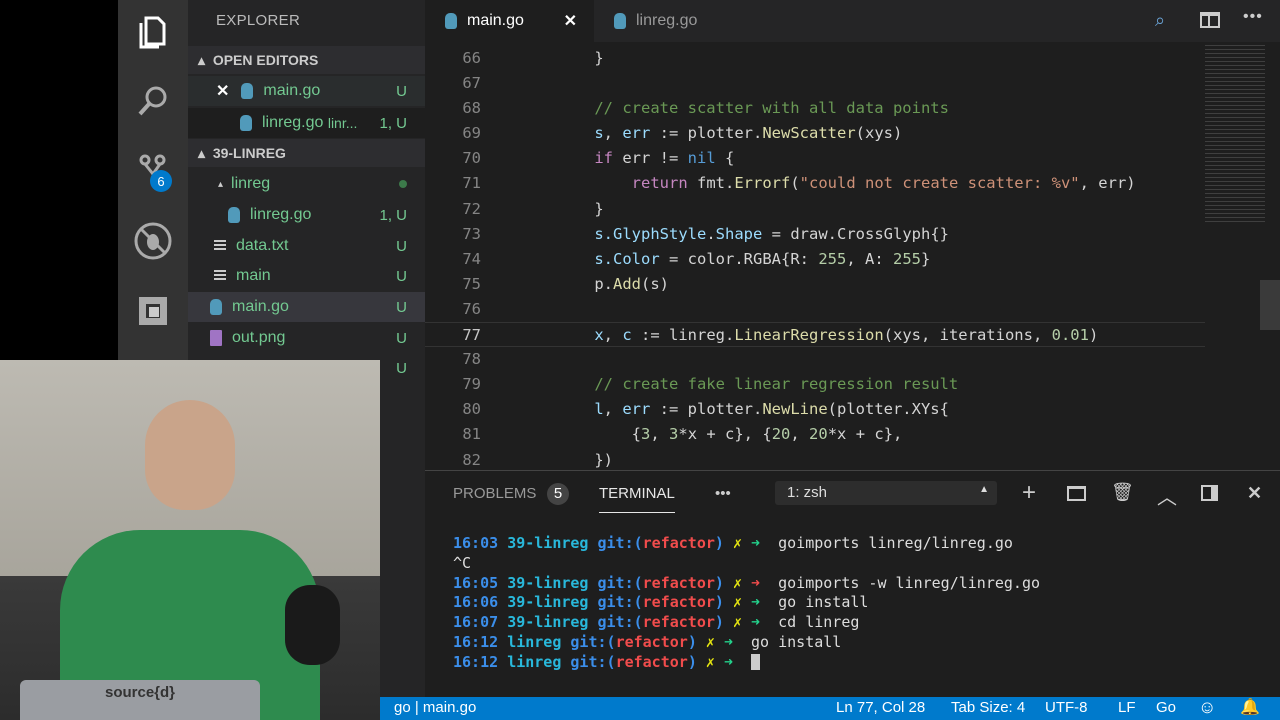 The width and height of the screenshot is (1280, 720). I want to click on close-tab-icon: ✕, so click(570, 21).